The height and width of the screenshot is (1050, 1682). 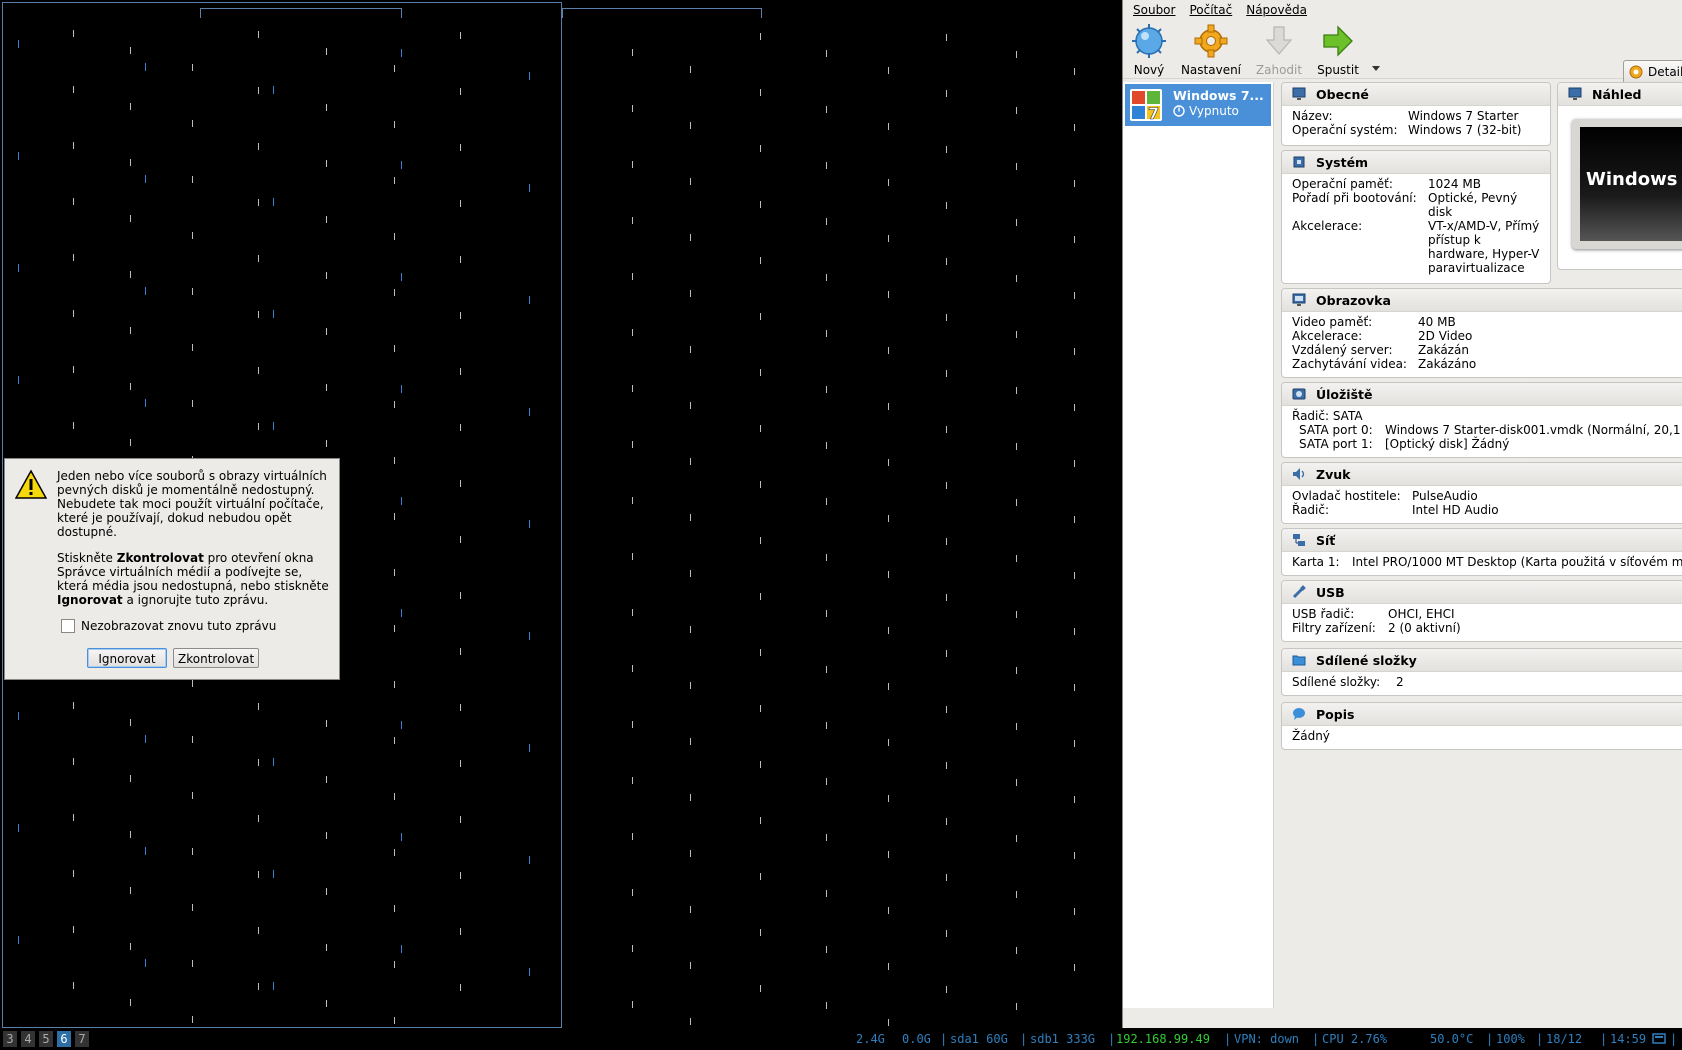 I want to click on dont-show-again-checkbox: Nezobrazovat znovu tuto zprávu, so click(x=168, y=626).